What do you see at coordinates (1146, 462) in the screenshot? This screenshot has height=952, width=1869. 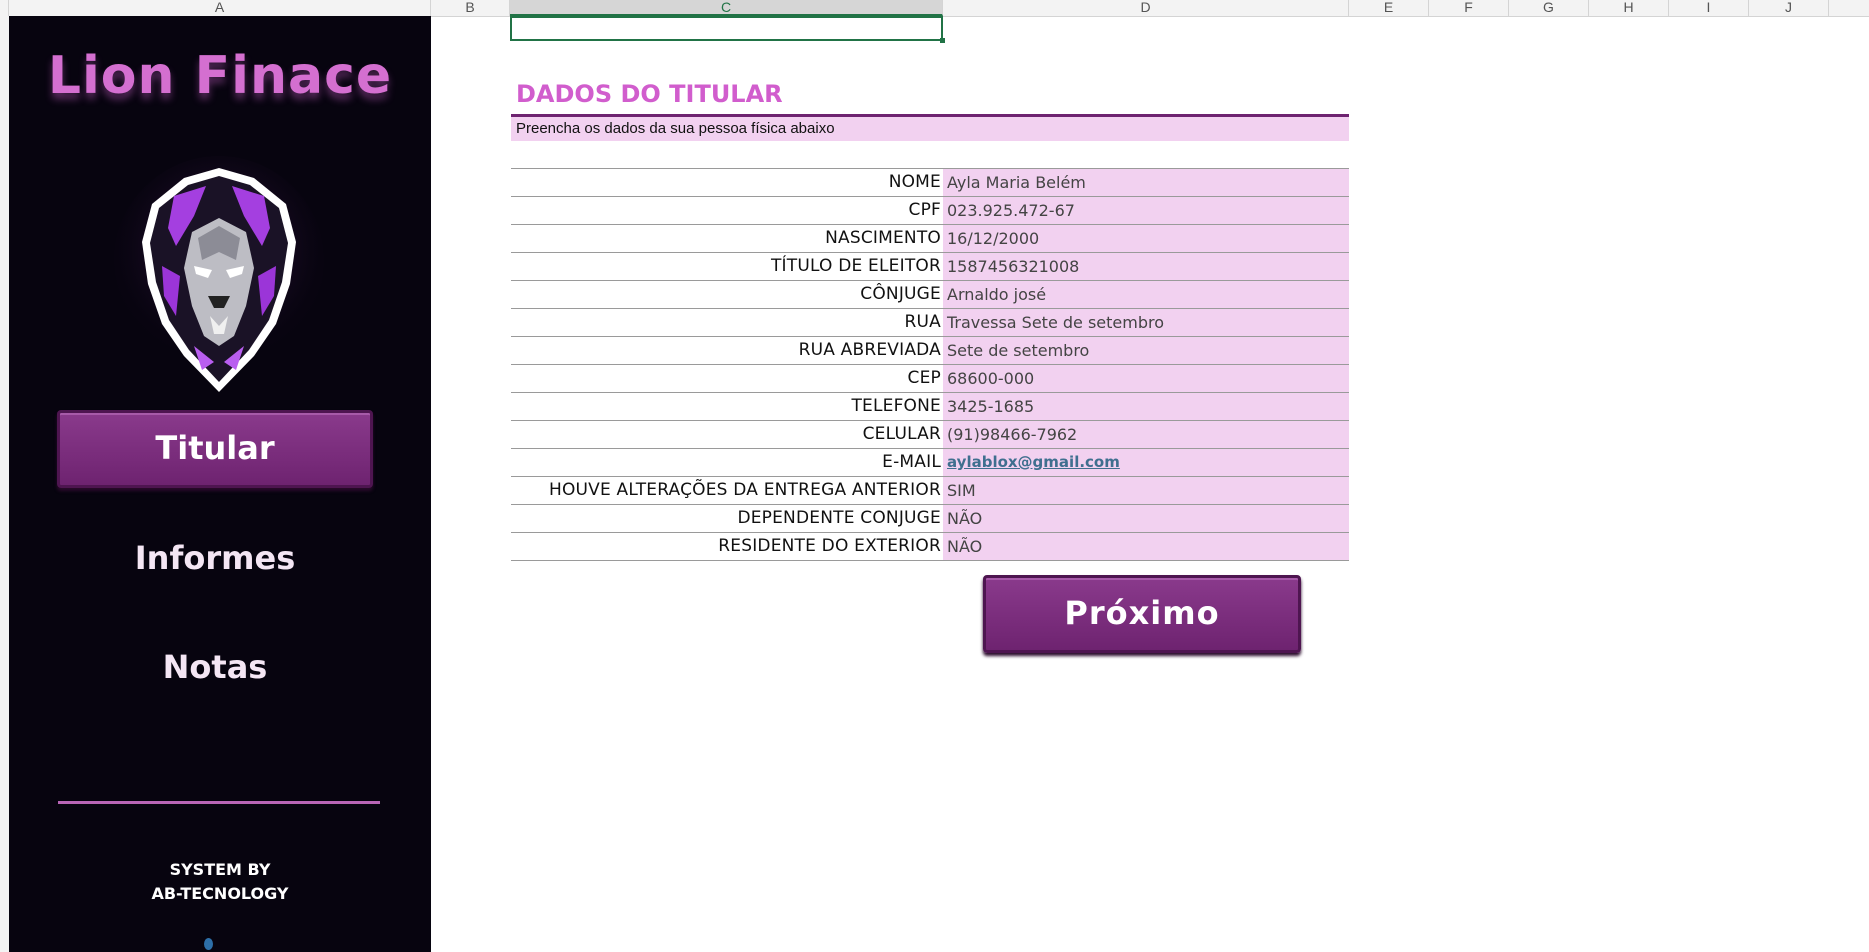 I see `email-link: aylablox@gmail.com` at bounding box center [1146, 462].